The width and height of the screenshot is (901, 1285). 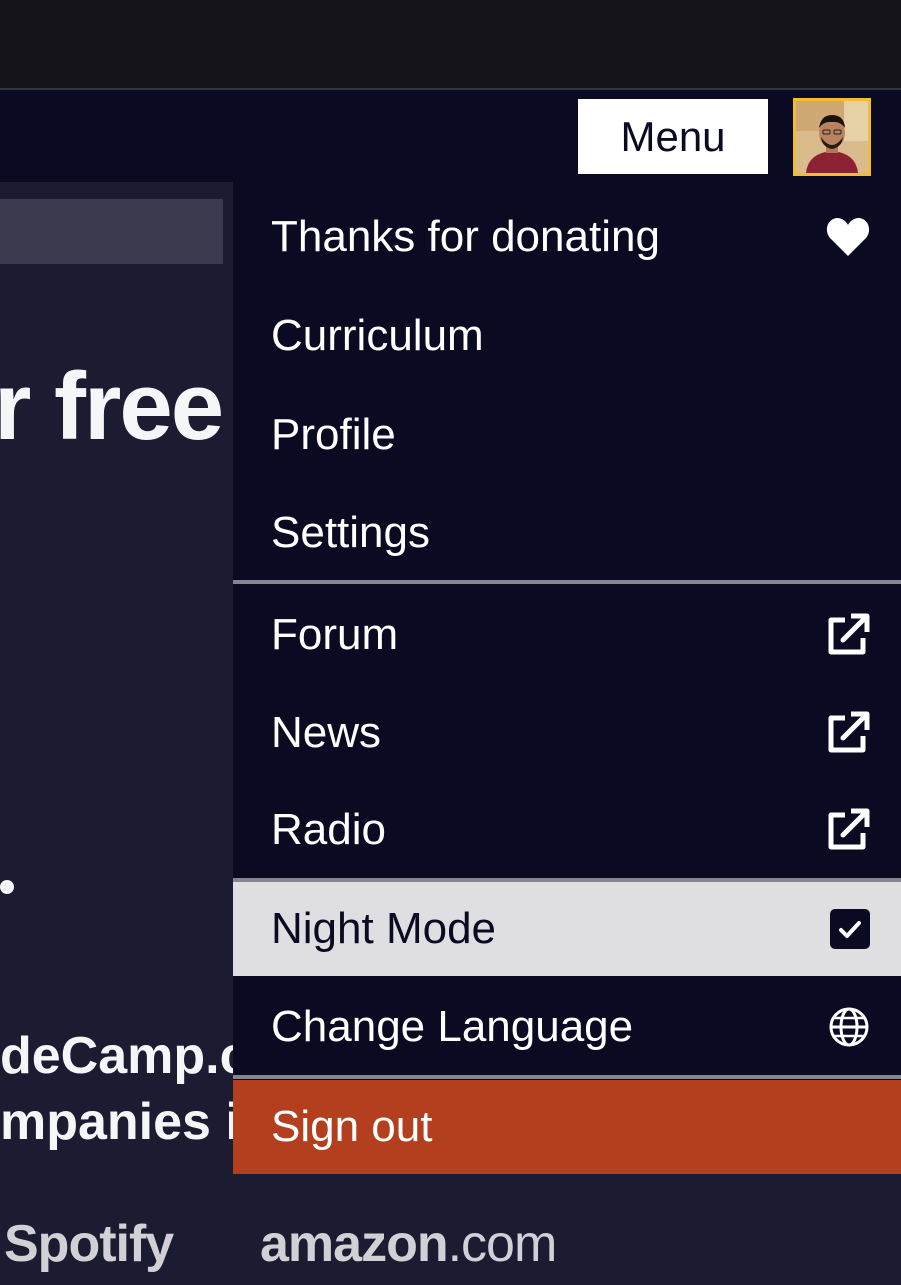 I want to click on hero-title: r free, so click(x=112, y=406).